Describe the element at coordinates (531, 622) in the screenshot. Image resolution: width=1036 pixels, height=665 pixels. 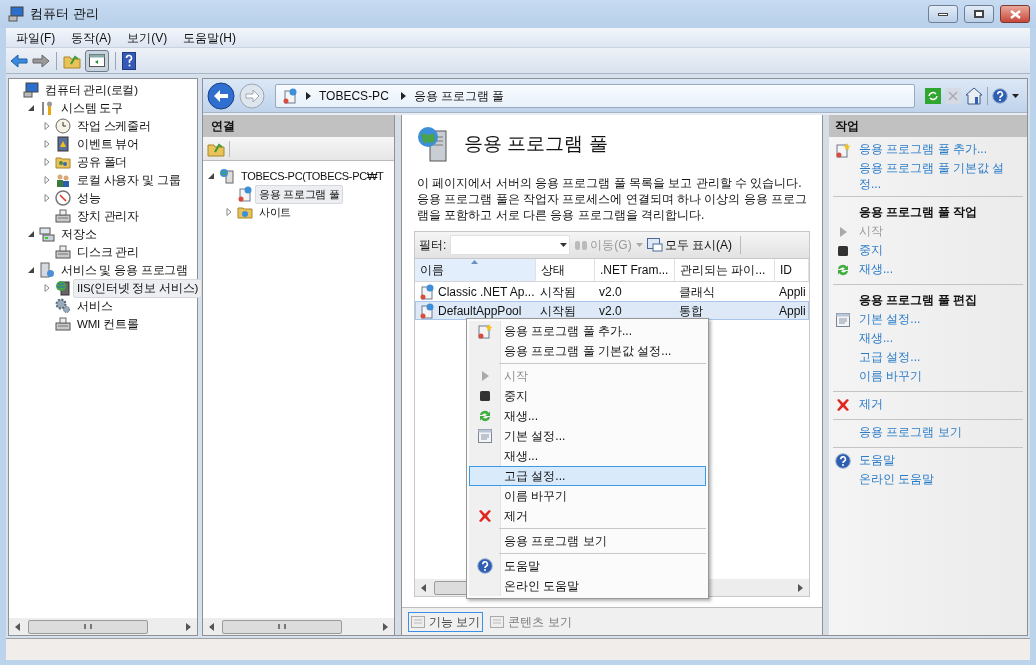
I see `view-tab: 콘텐츠 보기` at that location.